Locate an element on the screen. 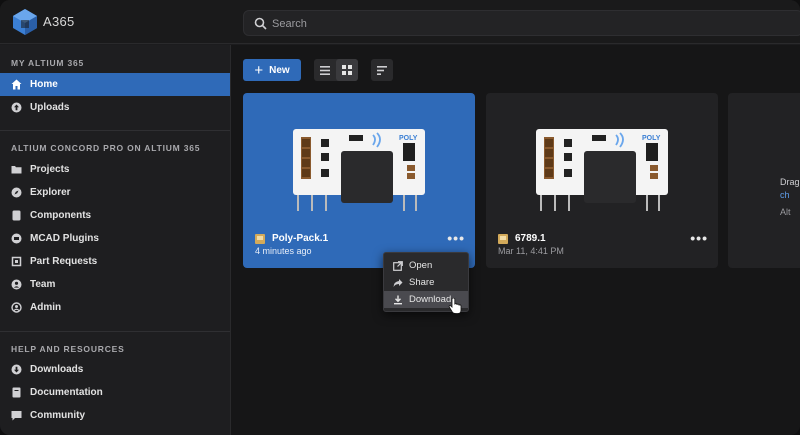  grid-view-icon is located at coordinates (347, 70).